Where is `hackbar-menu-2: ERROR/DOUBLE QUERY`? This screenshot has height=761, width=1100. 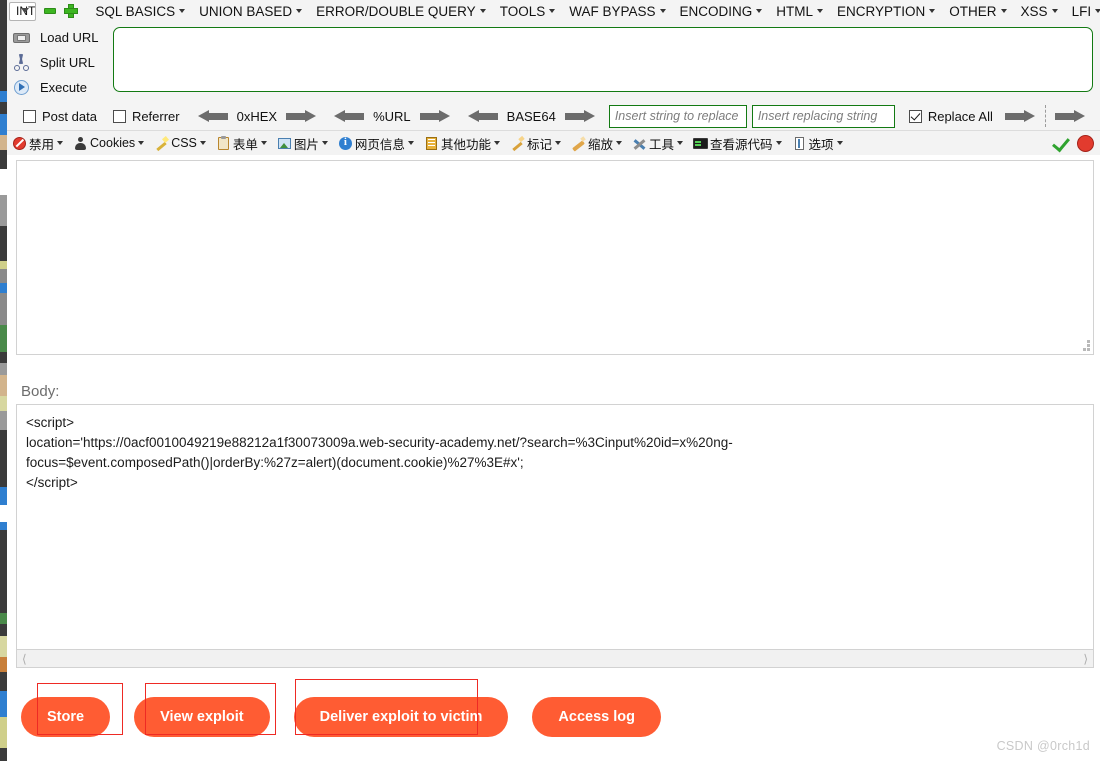 hackbar-menu-2: ERROR/DOUBLE QUERY is located at coordinates (401, 11).